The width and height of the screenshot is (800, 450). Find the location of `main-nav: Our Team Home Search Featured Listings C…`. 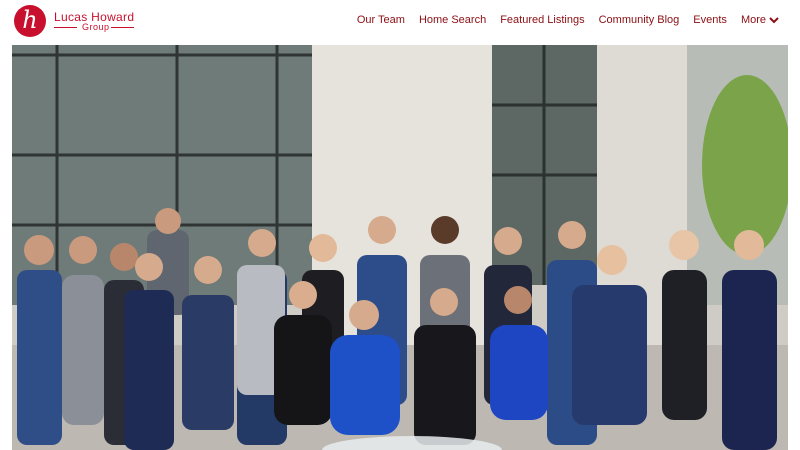

main-nav: Our Team Home Search Featured Listings C… is located at coordinates (568, 20).